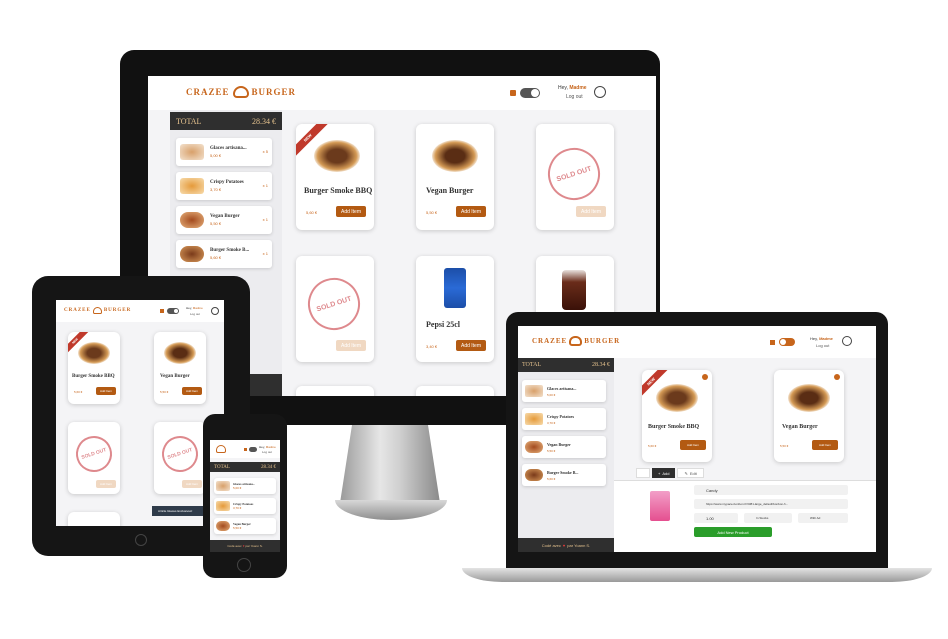  I want to click on tab-add: + Add, so click(664, 473).